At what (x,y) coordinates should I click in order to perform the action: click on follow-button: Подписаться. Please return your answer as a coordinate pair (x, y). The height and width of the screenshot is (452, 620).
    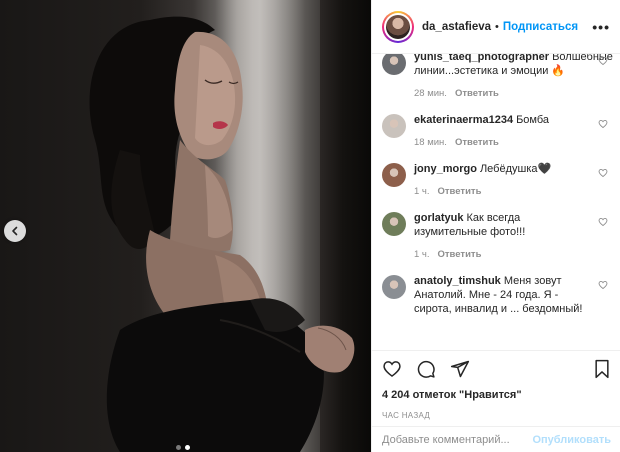
    Looking at the image, I should click on (540, 27).